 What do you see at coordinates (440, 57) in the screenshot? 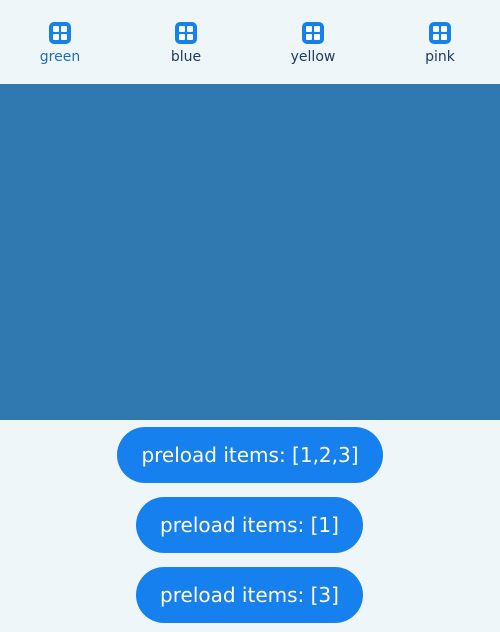
I see `tab-label-pink: pink` at bounding box center [440, 57].